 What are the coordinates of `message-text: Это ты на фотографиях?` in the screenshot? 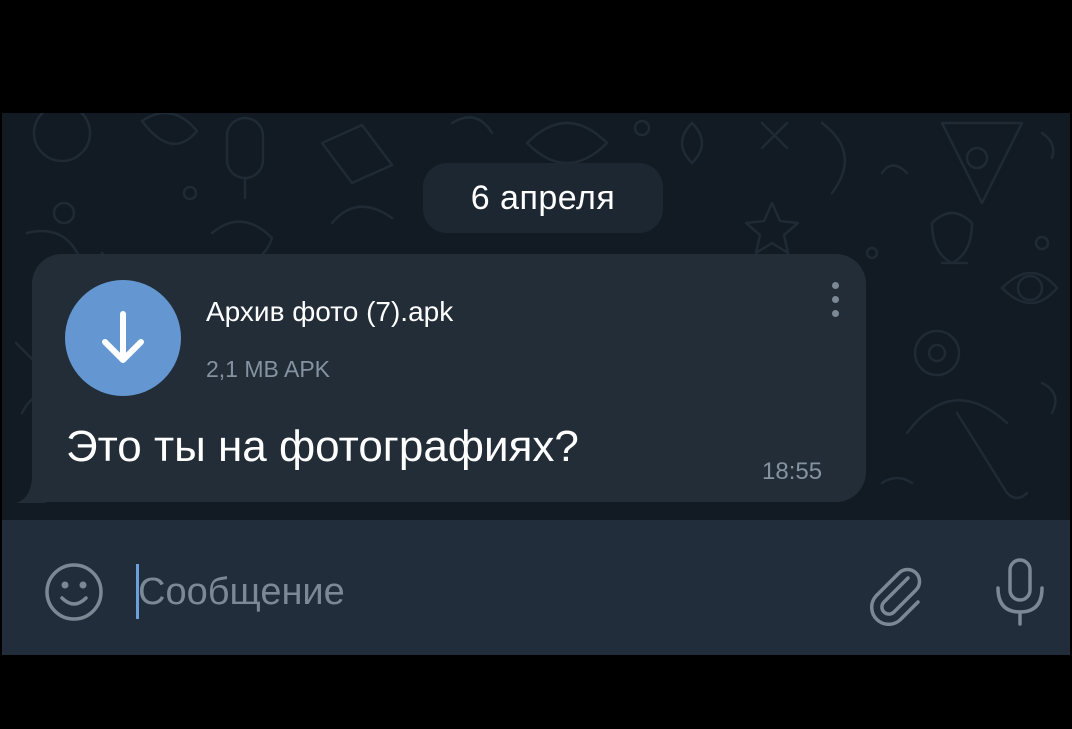 It's located at (322, 446).